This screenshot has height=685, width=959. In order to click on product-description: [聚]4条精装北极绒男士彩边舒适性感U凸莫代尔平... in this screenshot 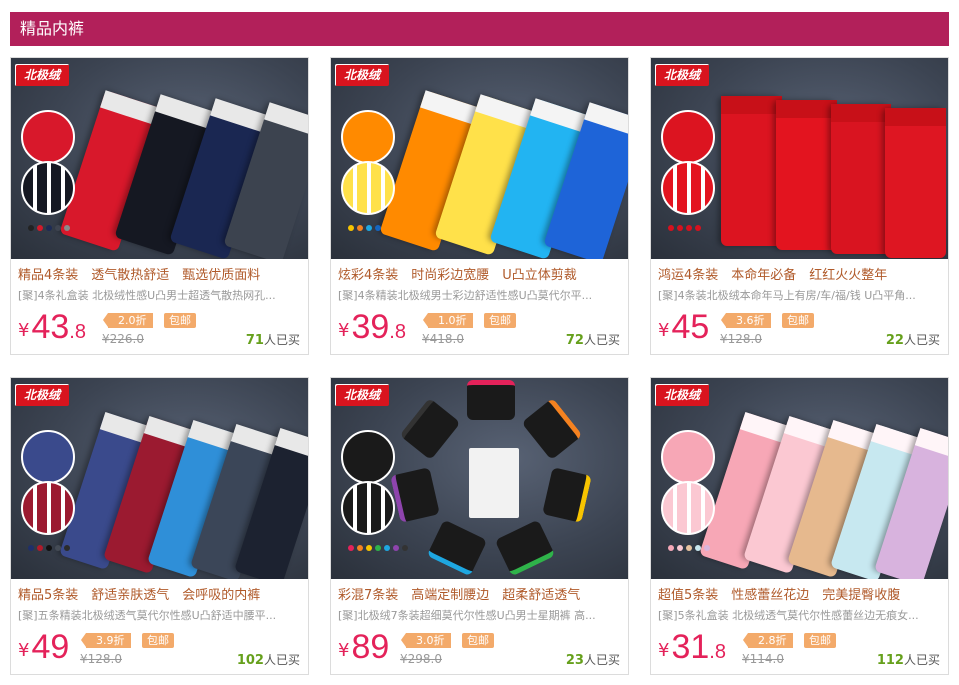, I will do `click(480, 295)`.